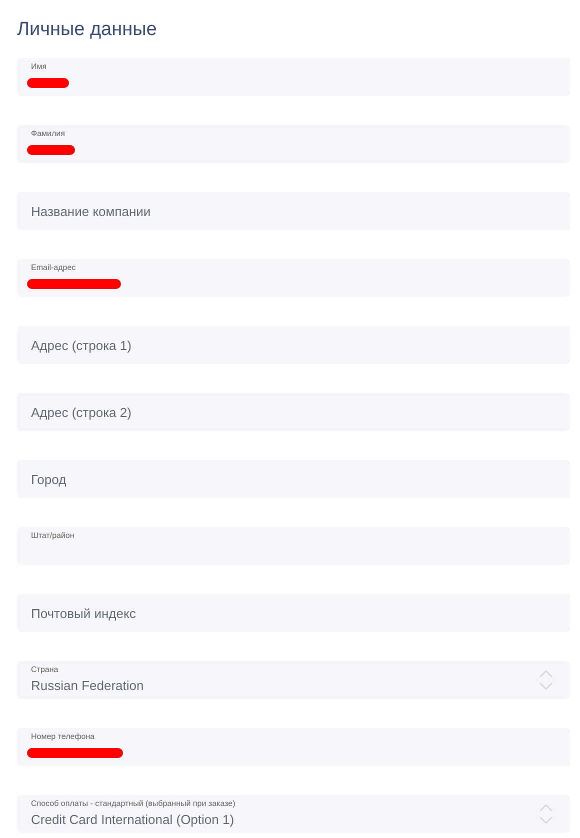  Describe the element at coordinates (293, 211) in the screenshot. I see `input-field: Название компании` at that location.